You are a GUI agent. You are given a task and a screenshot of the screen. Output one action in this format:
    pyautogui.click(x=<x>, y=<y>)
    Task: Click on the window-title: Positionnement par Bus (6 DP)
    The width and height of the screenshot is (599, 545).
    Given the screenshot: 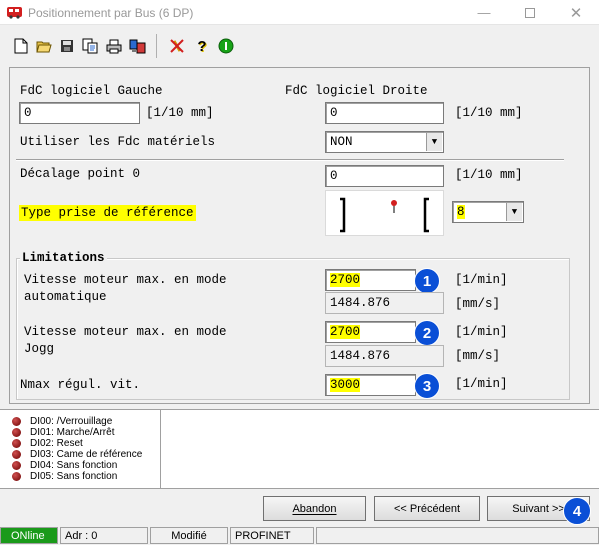 What is the action you would take?
    pyautogui.click(x=111, y=13)
    